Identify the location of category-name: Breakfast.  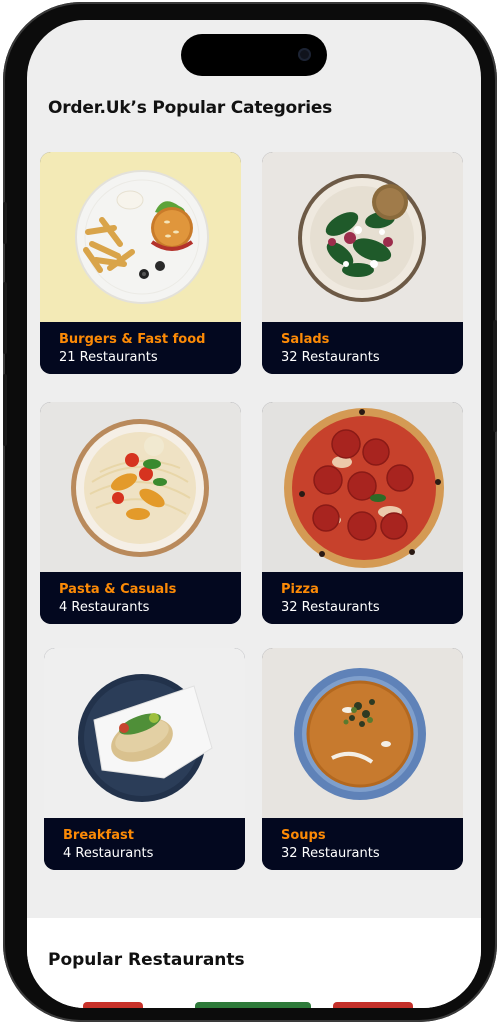
(98, 835).